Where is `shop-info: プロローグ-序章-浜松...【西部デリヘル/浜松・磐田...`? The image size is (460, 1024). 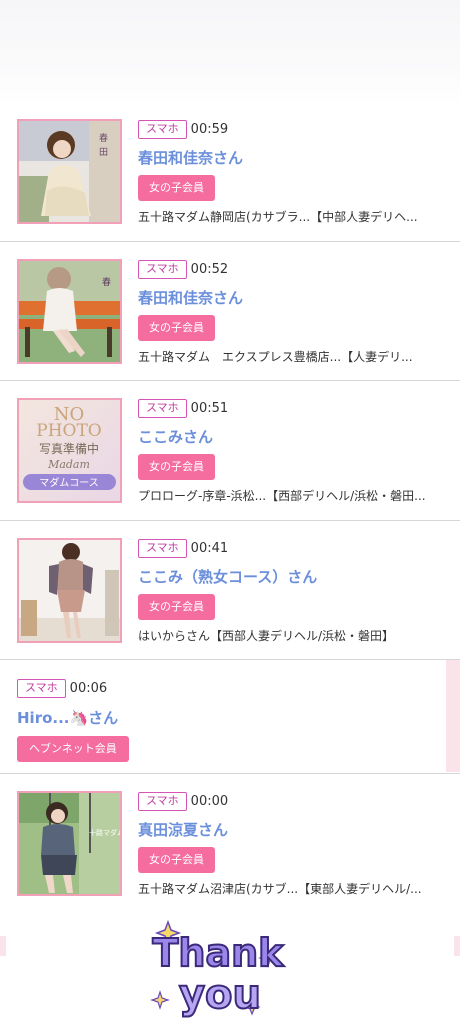
shop-info: プロローグ-序章-浜松...【西部デリヘル/浜松・磐田... is located at coordinates (295, 495).